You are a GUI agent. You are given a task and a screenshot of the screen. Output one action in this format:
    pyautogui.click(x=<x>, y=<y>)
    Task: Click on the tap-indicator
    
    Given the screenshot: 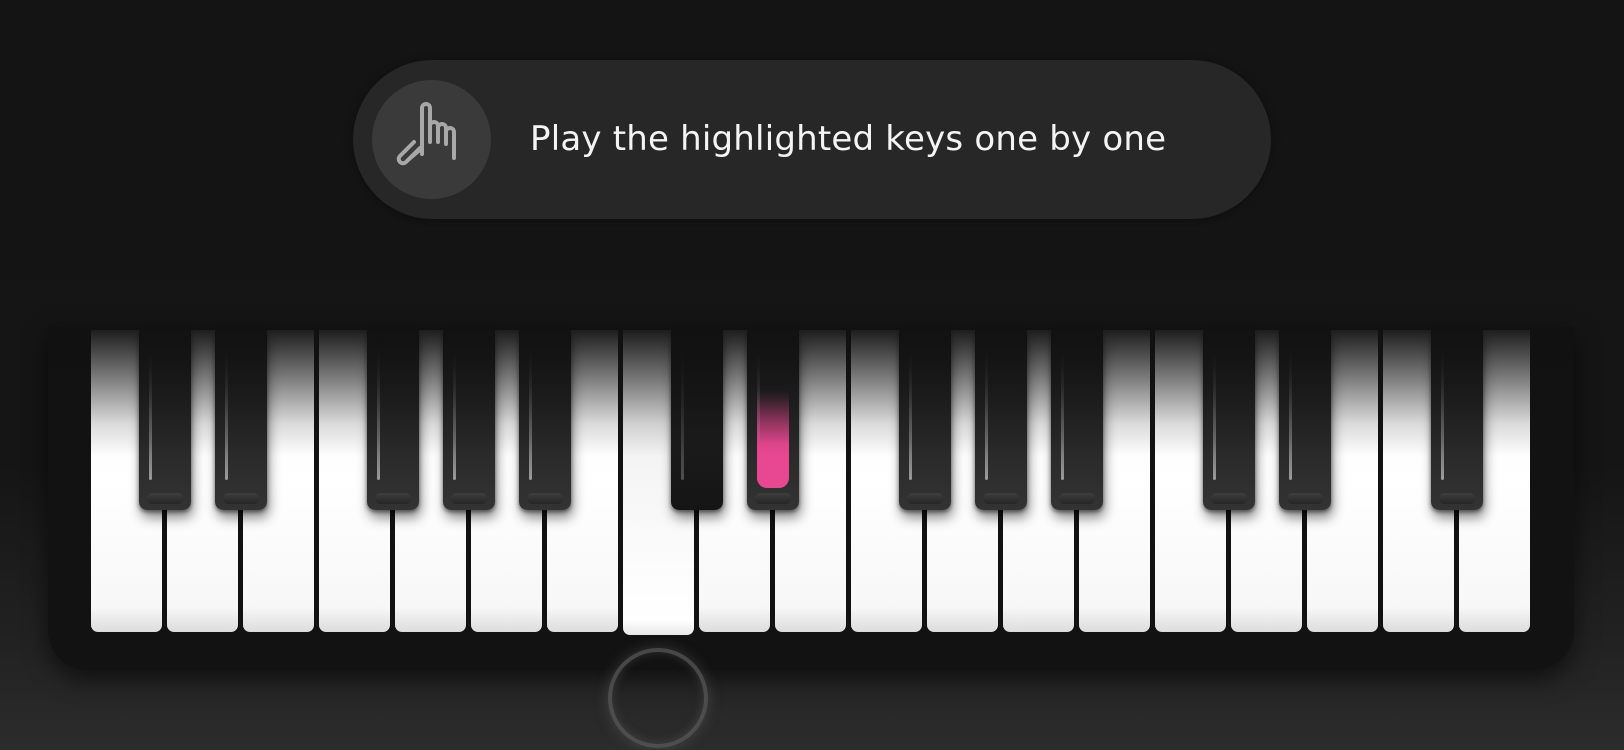 What is the action you would take?
    pyautogui.click(x=658, y=698)
    